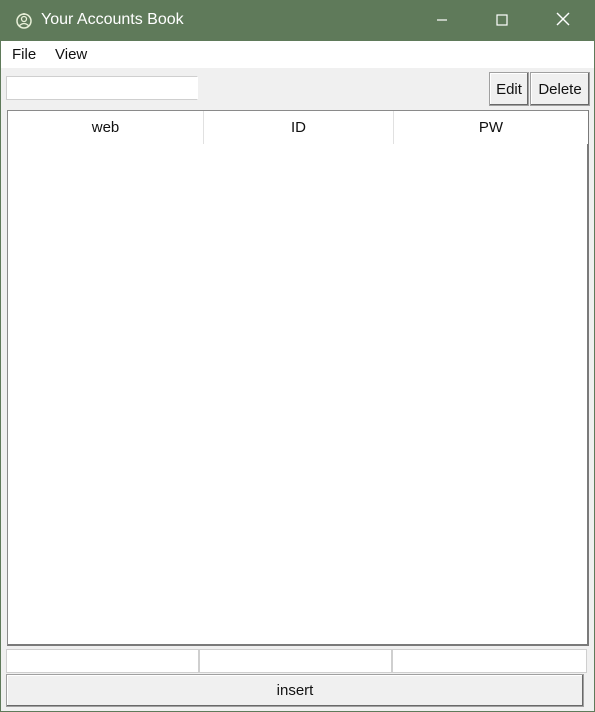 This screenshot has height=712, width=595. I want to click on web-field, so click(102, 661).